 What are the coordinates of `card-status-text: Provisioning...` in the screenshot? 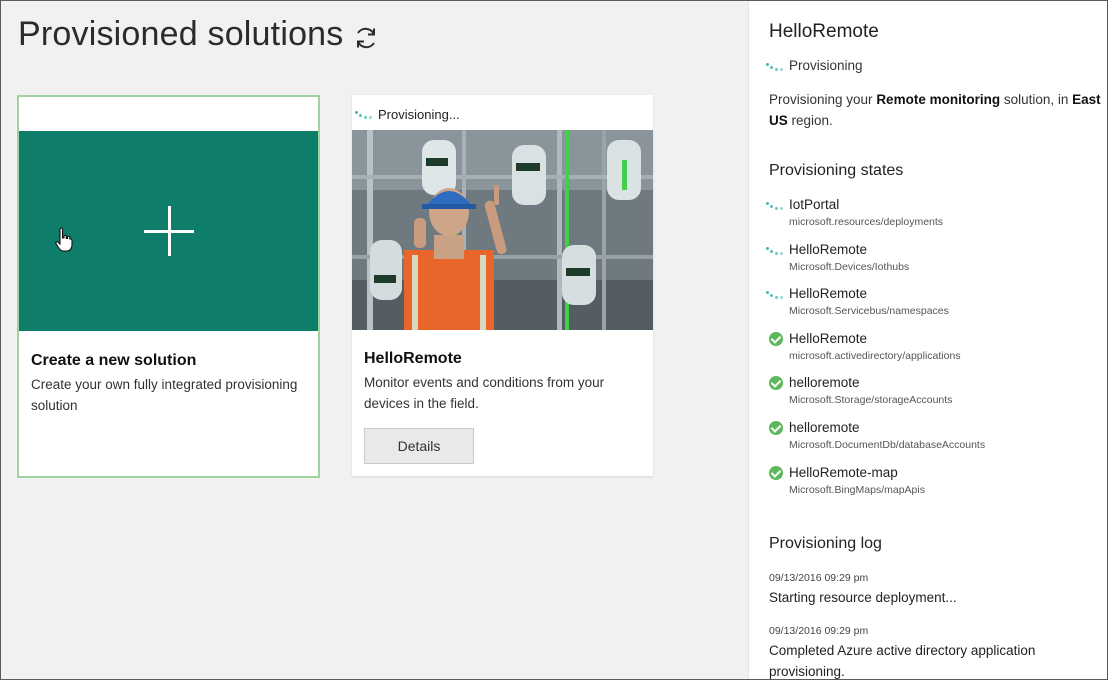 It's located at (419, 114).